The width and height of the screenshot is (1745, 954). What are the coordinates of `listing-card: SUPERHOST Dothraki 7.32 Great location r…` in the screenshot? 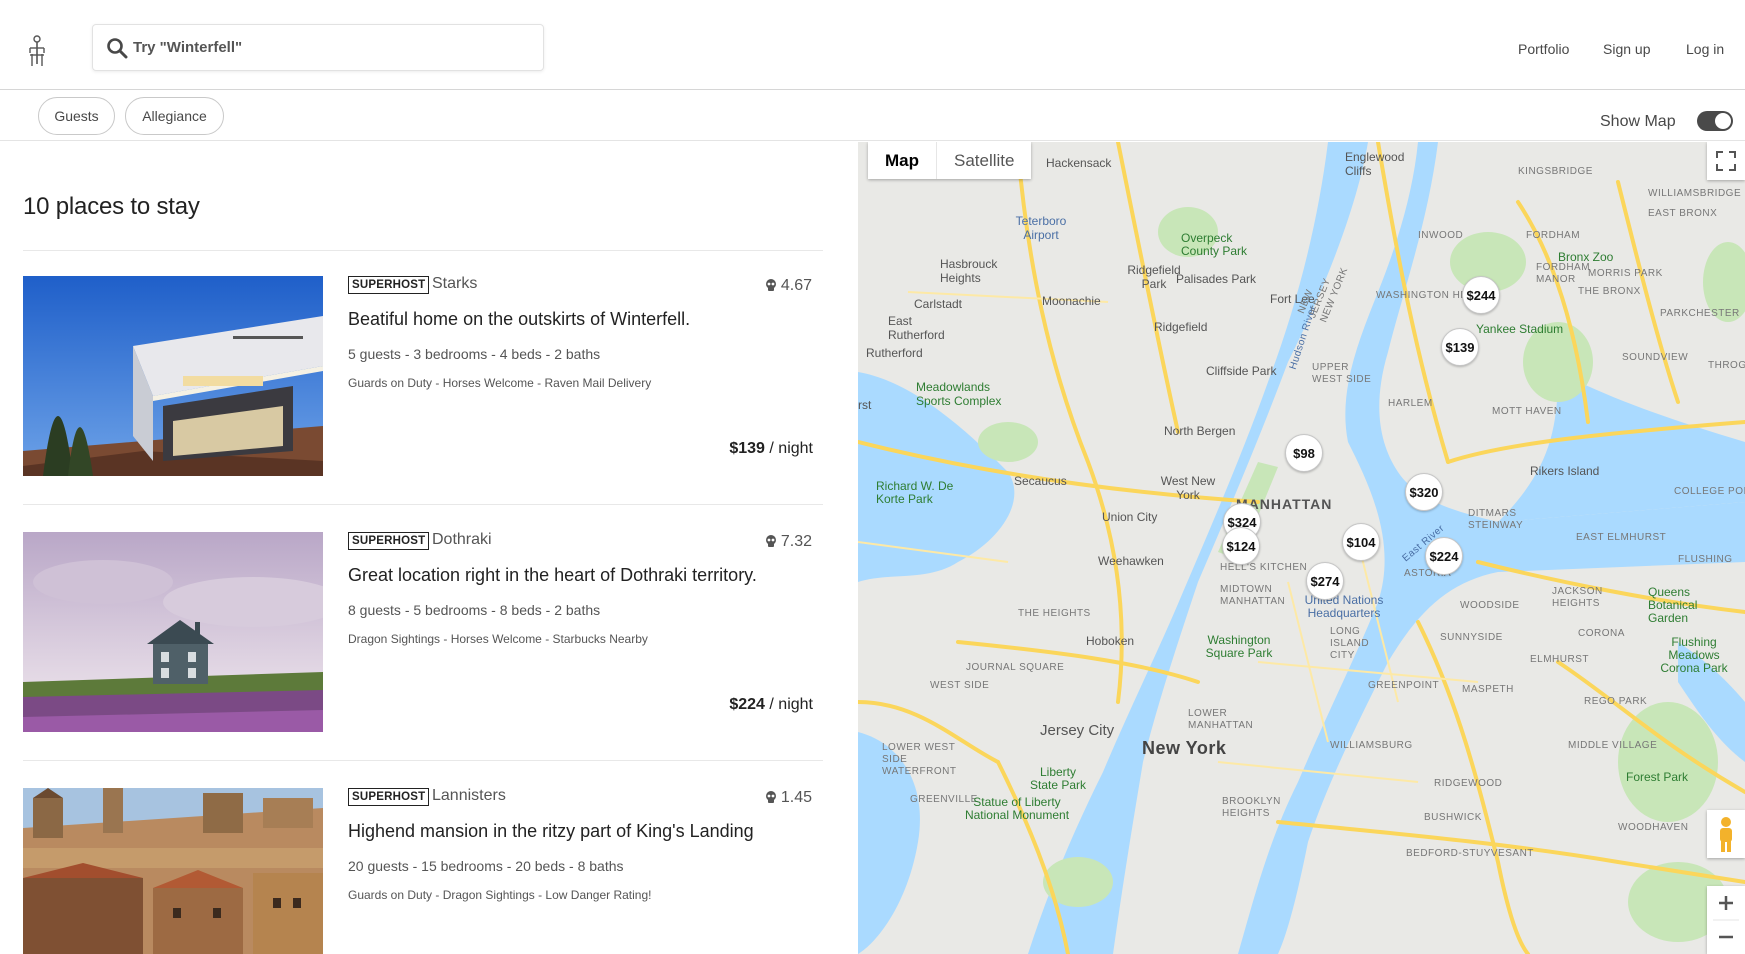 It's located at (423, 631).